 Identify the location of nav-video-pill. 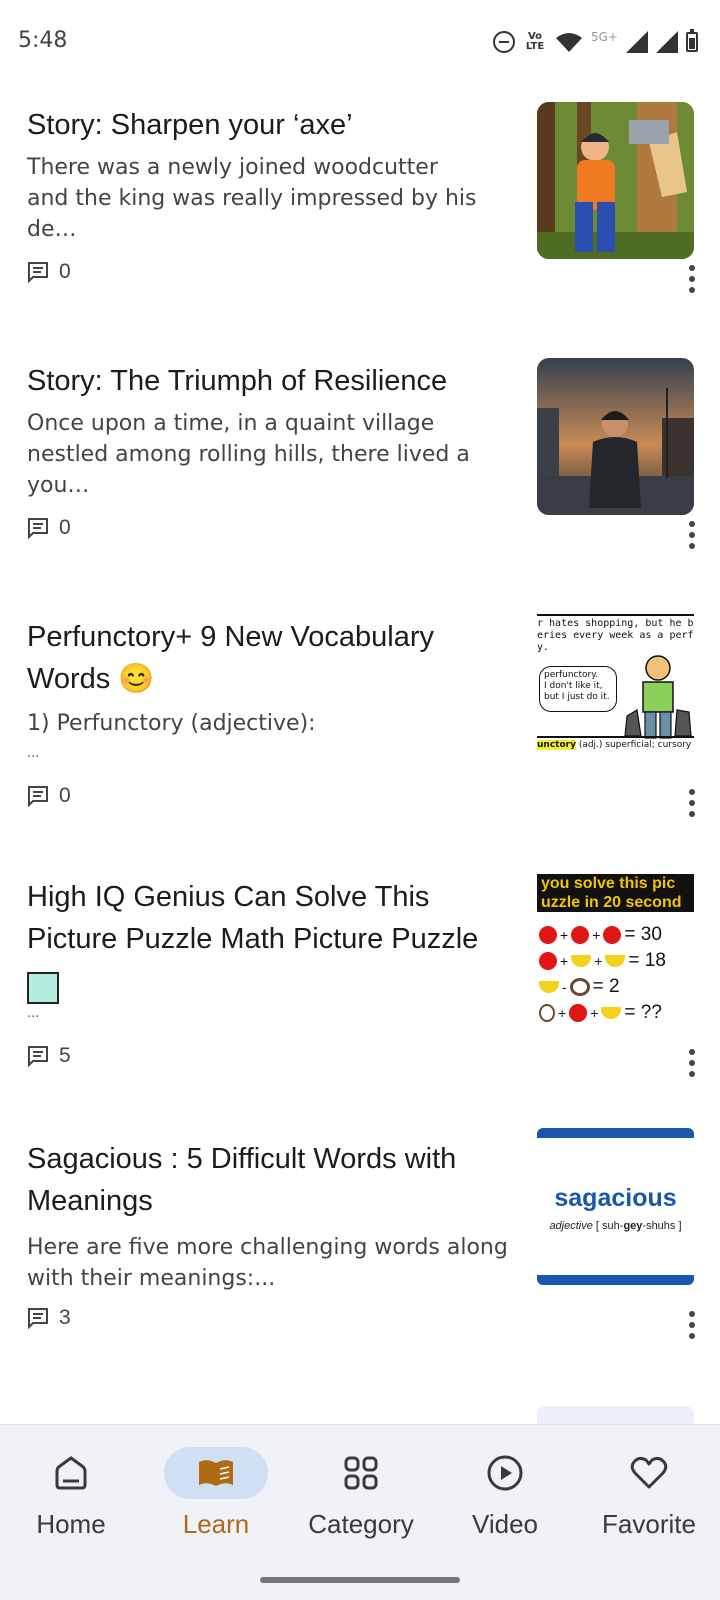
(505, 1473).